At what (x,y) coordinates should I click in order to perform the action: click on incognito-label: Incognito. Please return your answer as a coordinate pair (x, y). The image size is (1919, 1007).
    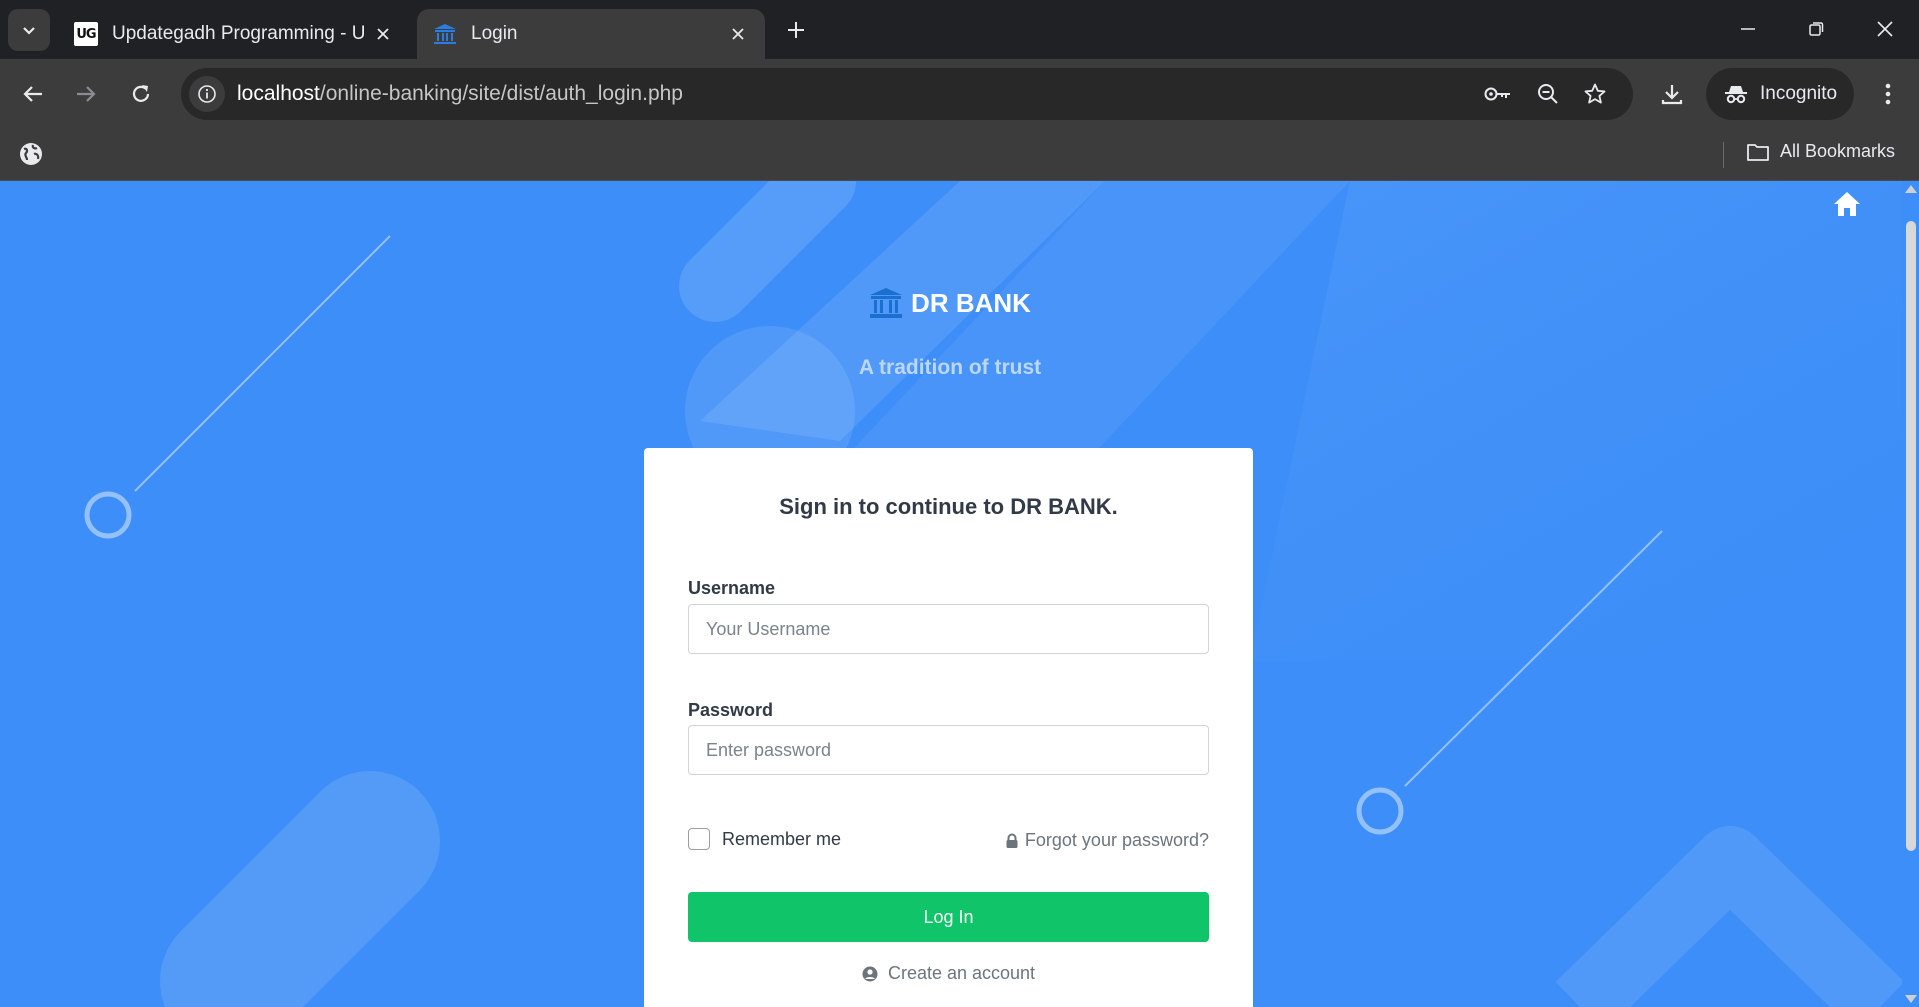
    Looking at the image, I should click on (1799, 93).